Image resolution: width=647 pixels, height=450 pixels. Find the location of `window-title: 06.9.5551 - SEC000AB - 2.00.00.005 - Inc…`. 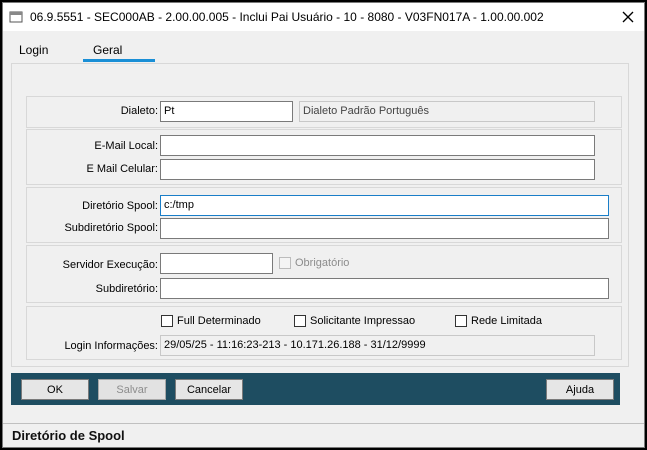

window-title: 06.9.5551 - SEC000AB - 2.00.00.005 - Inc… is located at coordinates (287, 17).